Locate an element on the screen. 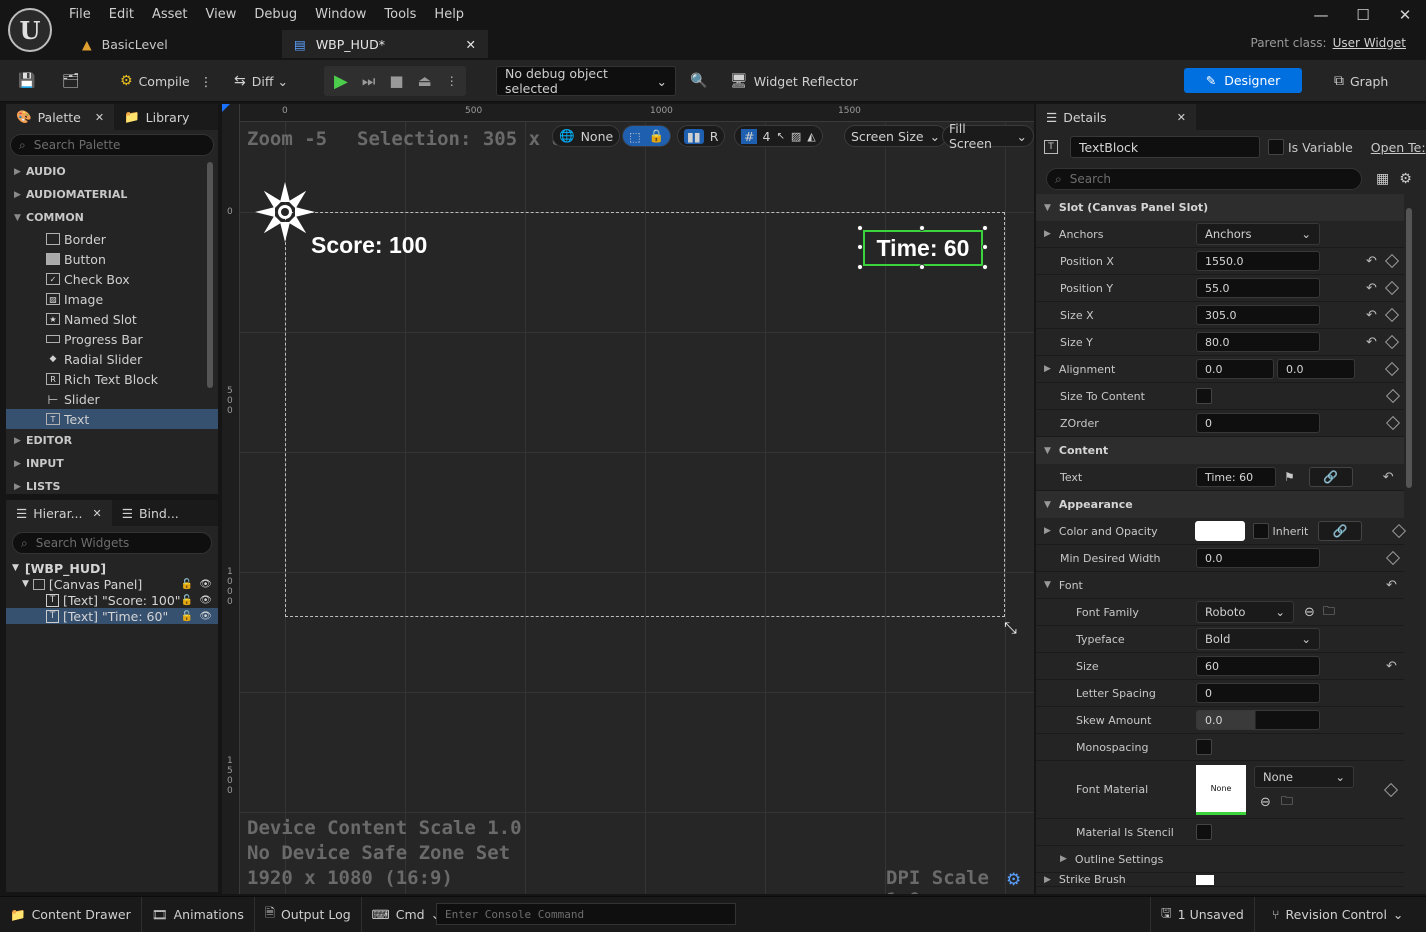  palette-item-rich-text-block: R Rich Text Block is located at coordinates (112, 379).